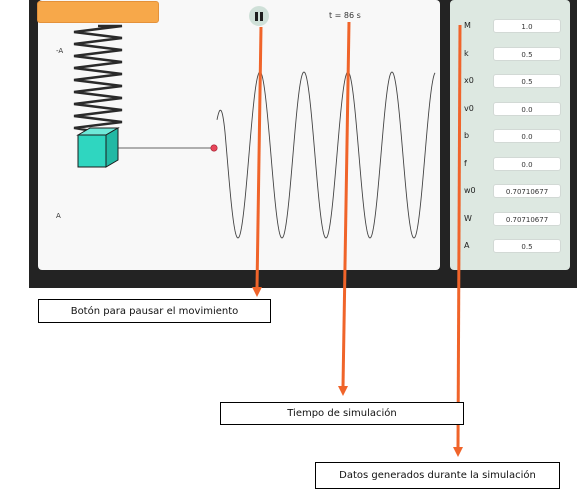 Image resolution: width=579 pixels, height=492 pixels. I want to click on data-arrow-head, so click(458, 452).